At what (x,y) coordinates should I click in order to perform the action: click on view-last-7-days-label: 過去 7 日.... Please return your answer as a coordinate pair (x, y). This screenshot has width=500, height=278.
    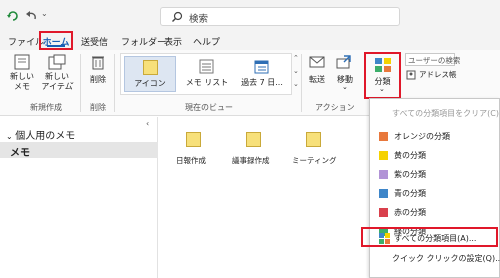
    Looking at the image, I should click on (262, 82).